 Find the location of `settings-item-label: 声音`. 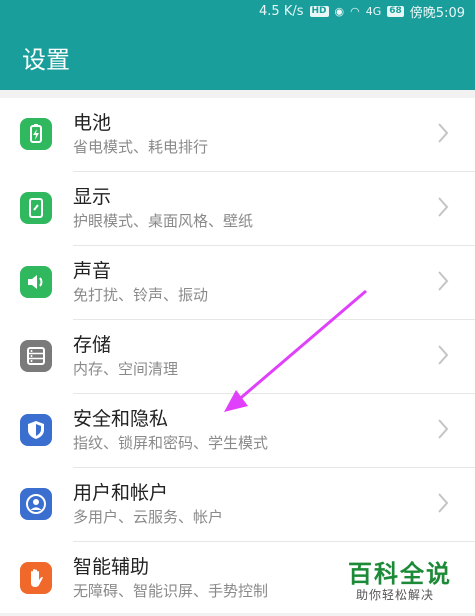

settings-item-label: 声音 is located at coordinates (92, 271).